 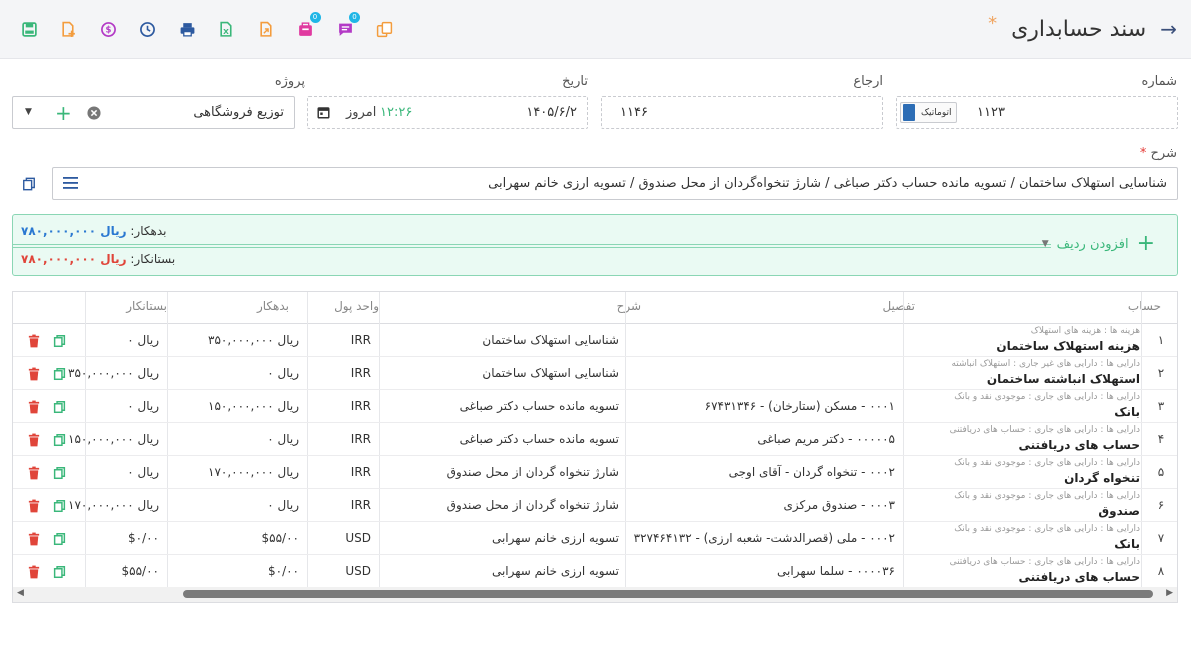 What do you see at coordinates (71, 185) in the screenshot?
I see `menu-icon` at bounding box center [71, 185].